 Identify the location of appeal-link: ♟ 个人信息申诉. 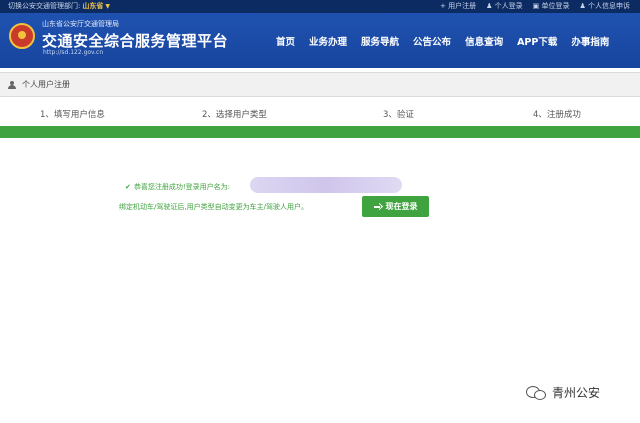
(604, 6).